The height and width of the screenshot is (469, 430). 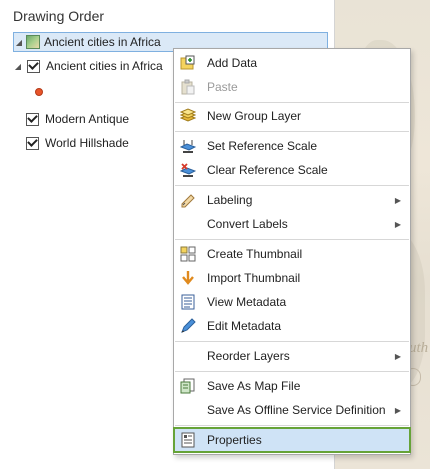 I want to click on layer-label: Ancient cities in Africa, so click(x=104, y=66).